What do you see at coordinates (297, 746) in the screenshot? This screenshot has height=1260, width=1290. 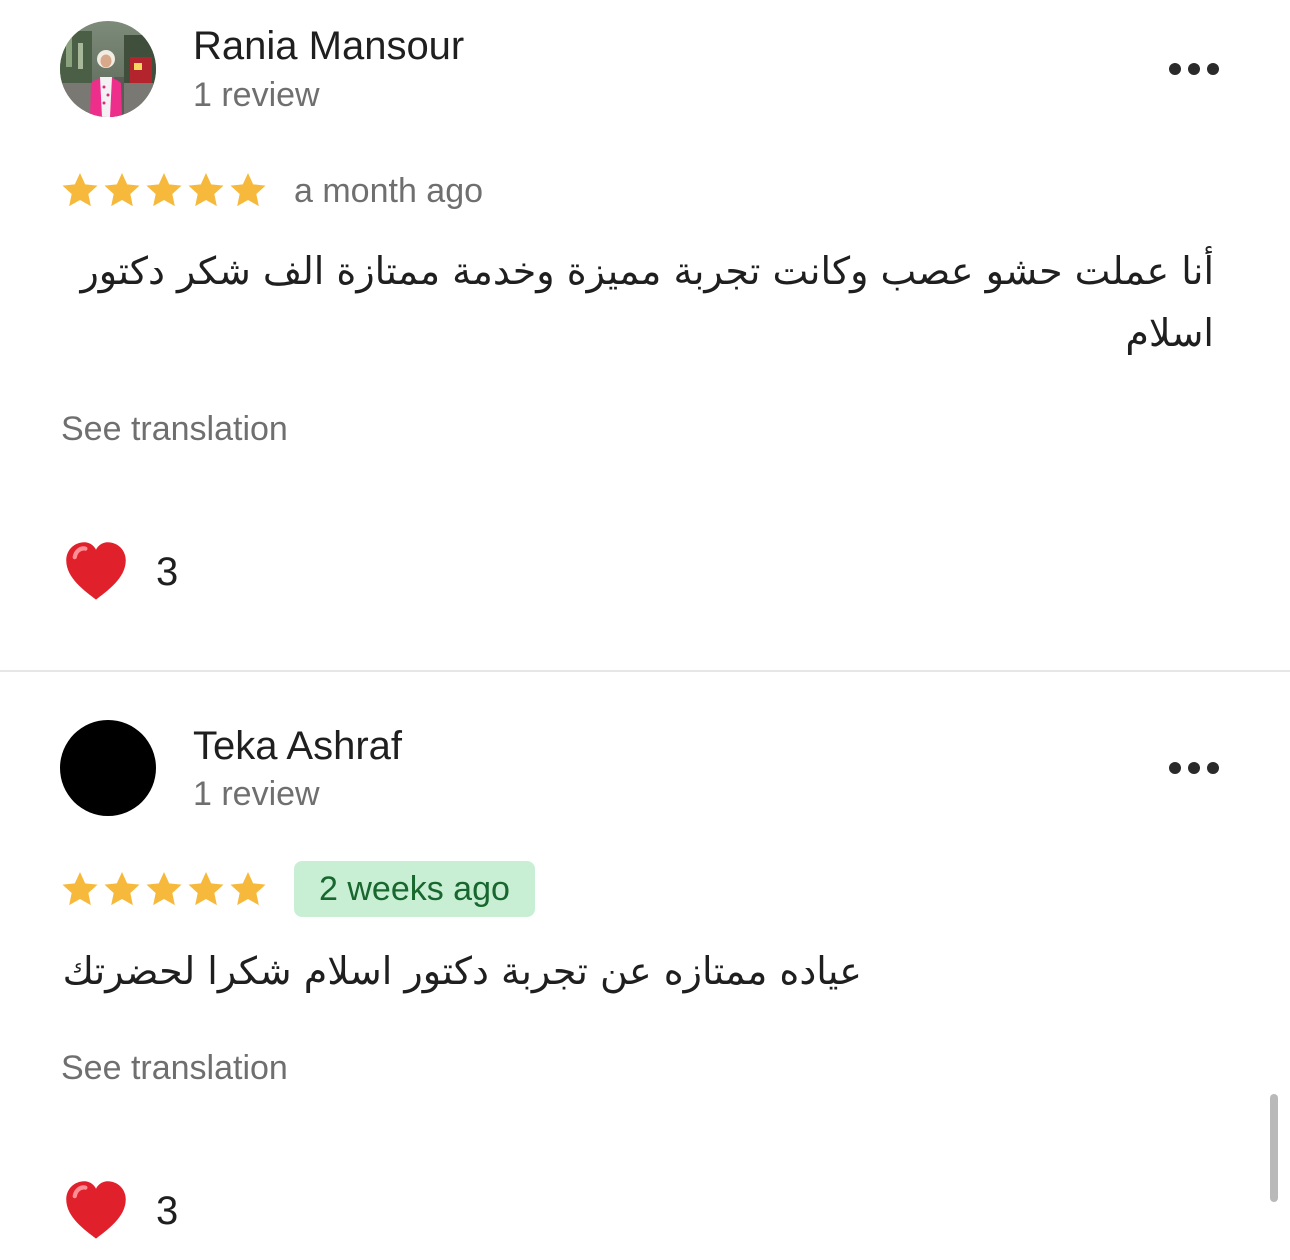 I see `reviewer-name: Teka Ashraf` at bounding box center [297, 746].